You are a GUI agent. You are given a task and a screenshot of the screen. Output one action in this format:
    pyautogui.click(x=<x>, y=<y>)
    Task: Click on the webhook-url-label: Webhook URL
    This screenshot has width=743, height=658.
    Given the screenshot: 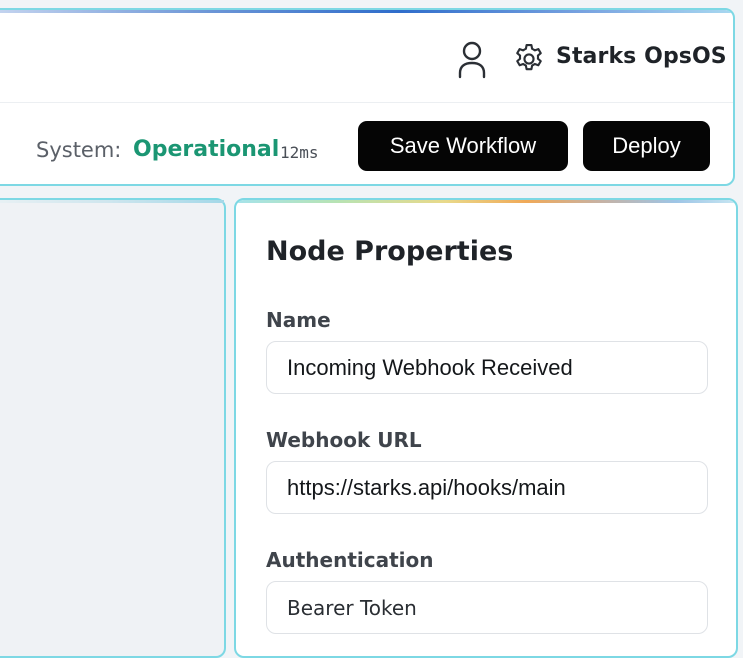 What is the action you would take?
    pyautogui.click(x=344, y=440)
    